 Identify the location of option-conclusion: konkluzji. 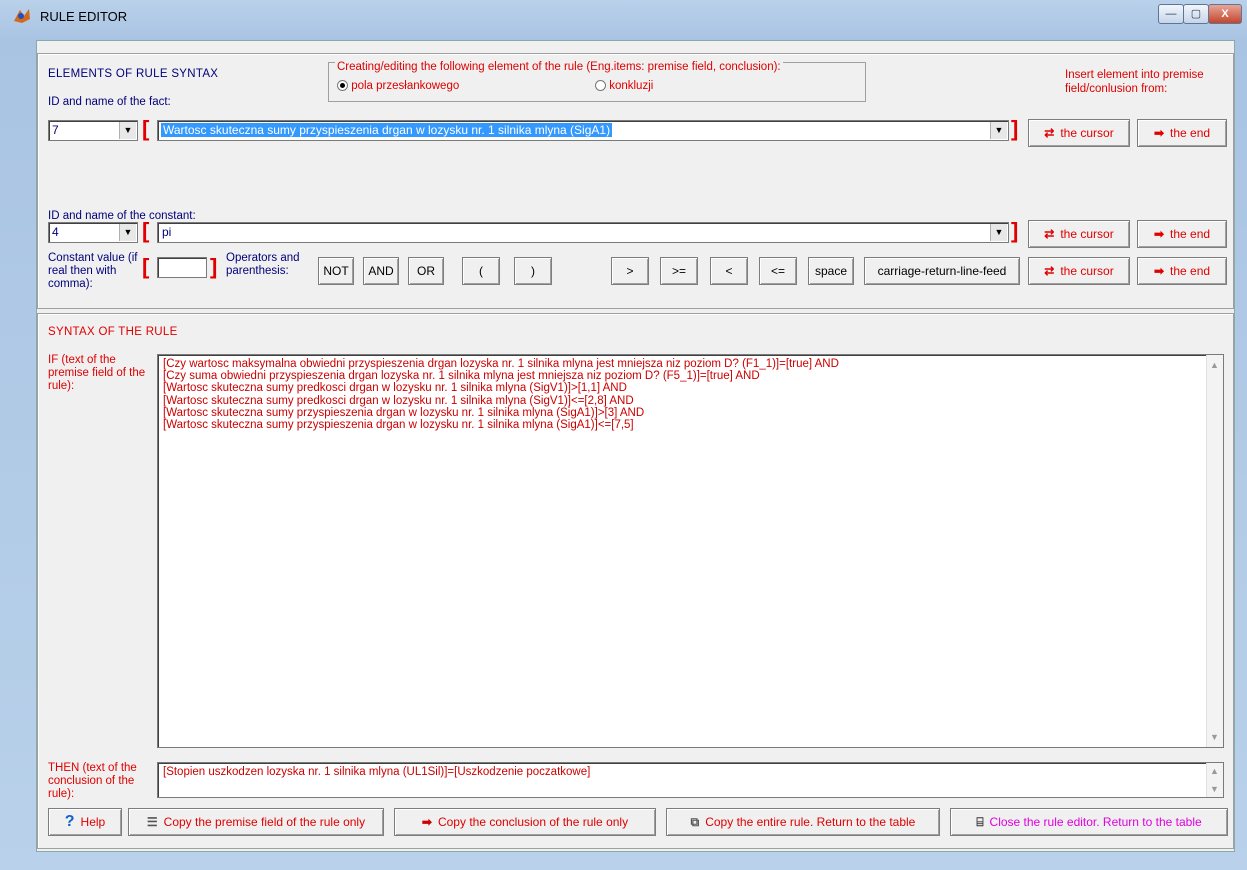
(624, 86).